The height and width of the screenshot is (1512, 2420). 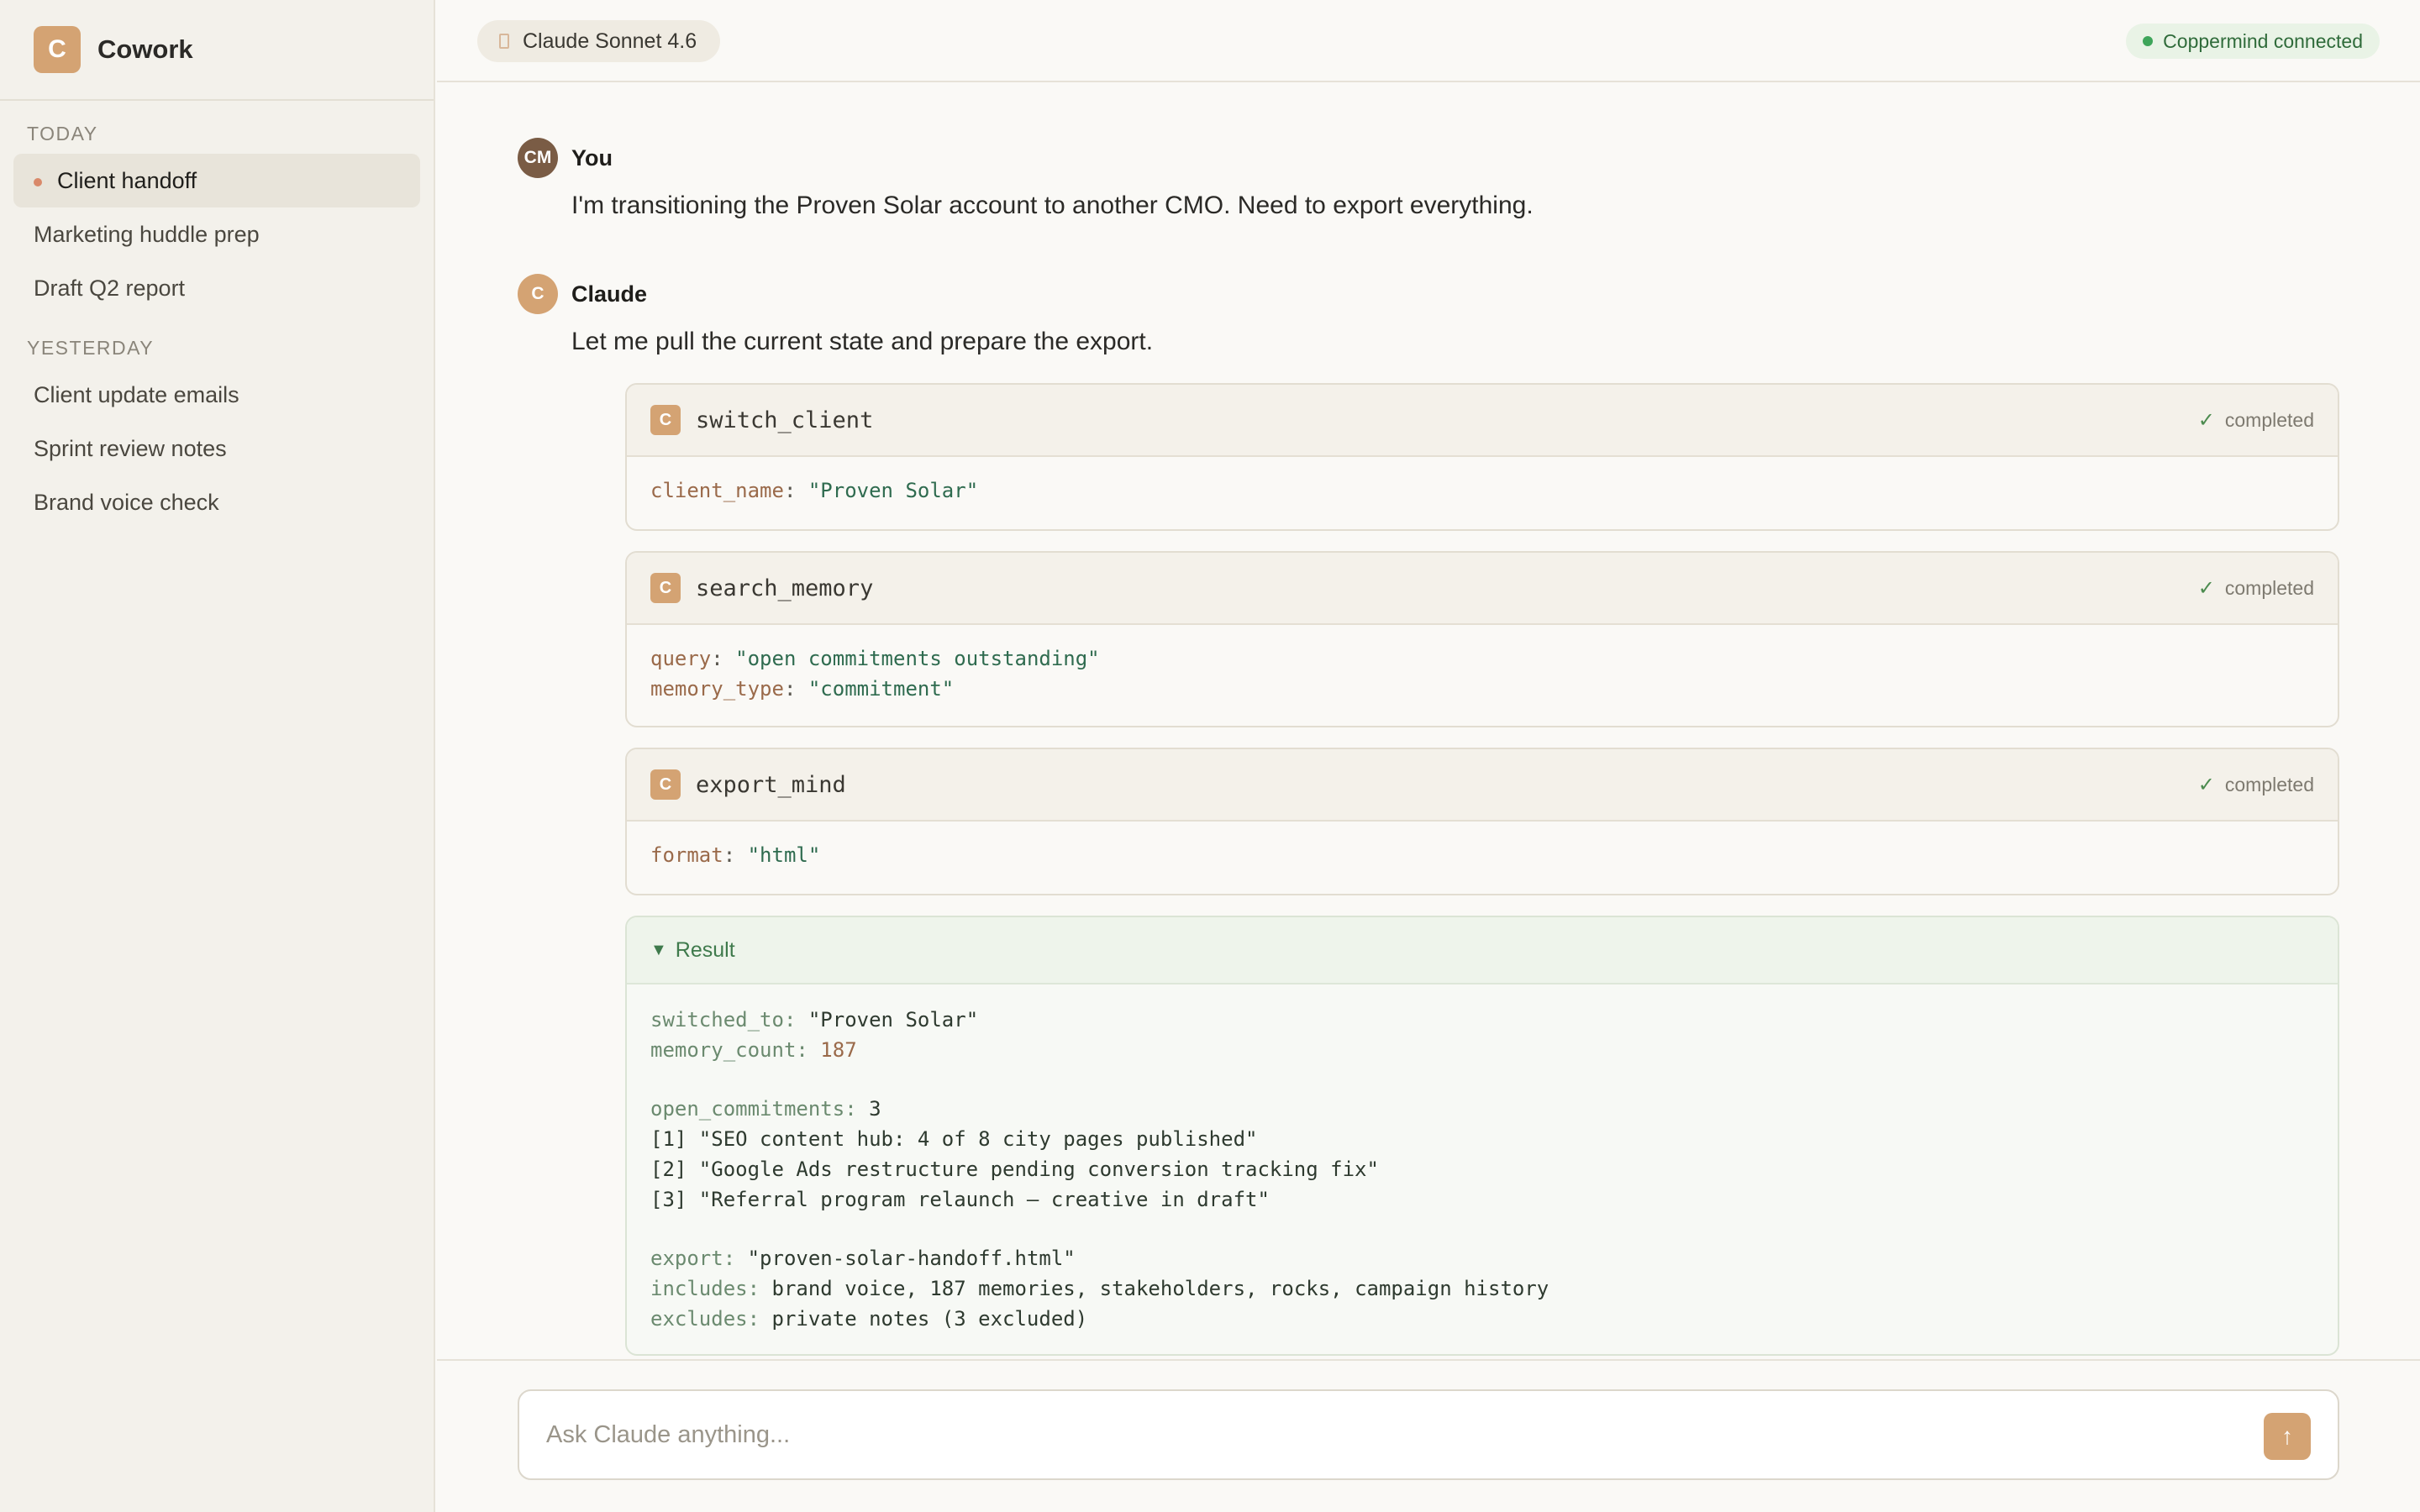 What do you see at coordinates (881, 689) in the screenshot?
I see `param-value: "commitment"` at bounding box center [881, 689].